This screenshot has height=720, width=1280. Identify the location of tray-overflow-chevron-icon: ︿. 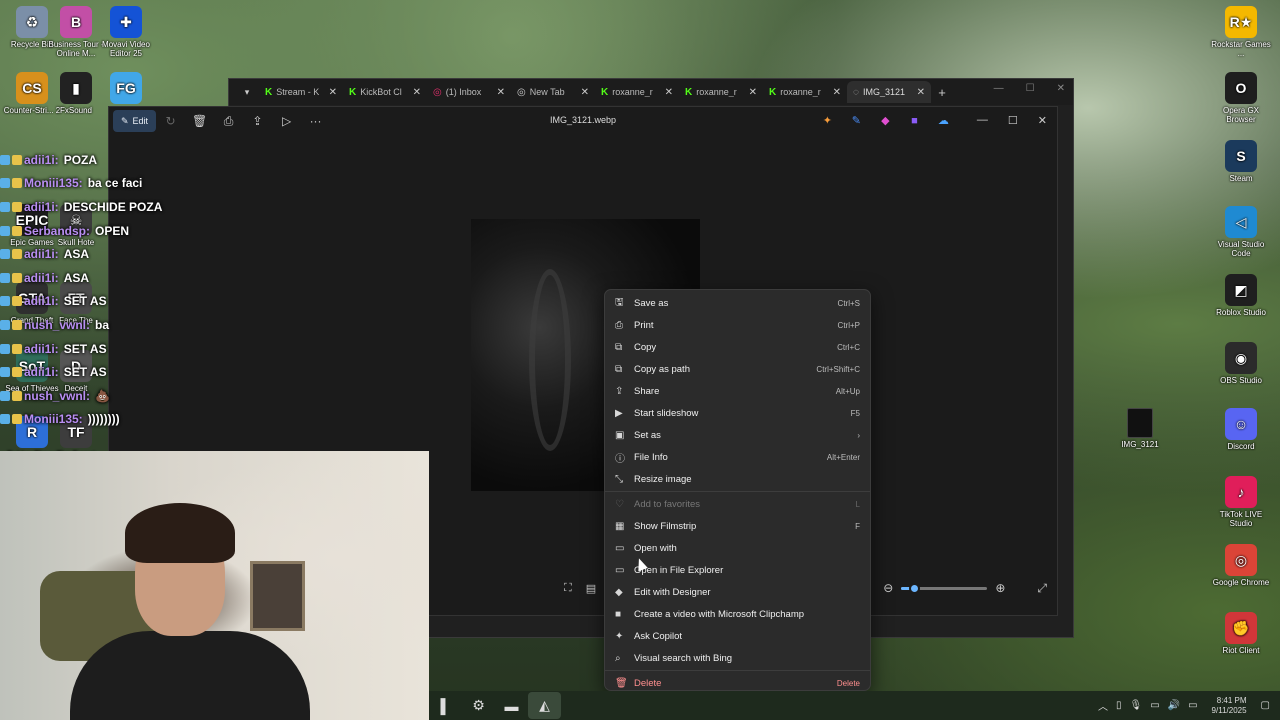
(1103, 705).